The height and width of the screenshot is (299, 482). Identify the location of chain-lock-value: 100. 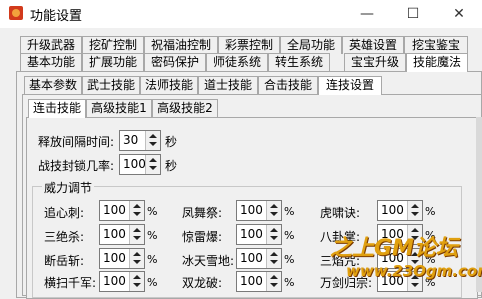
(134, 164).